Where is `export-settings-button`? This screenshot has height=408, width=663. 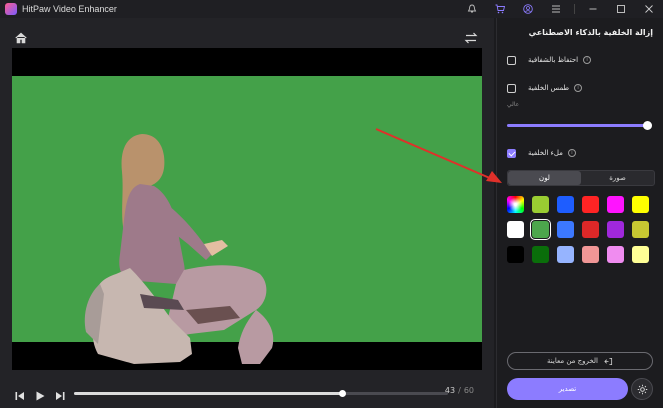
export-settings-button is located at coordinates (642, 389).